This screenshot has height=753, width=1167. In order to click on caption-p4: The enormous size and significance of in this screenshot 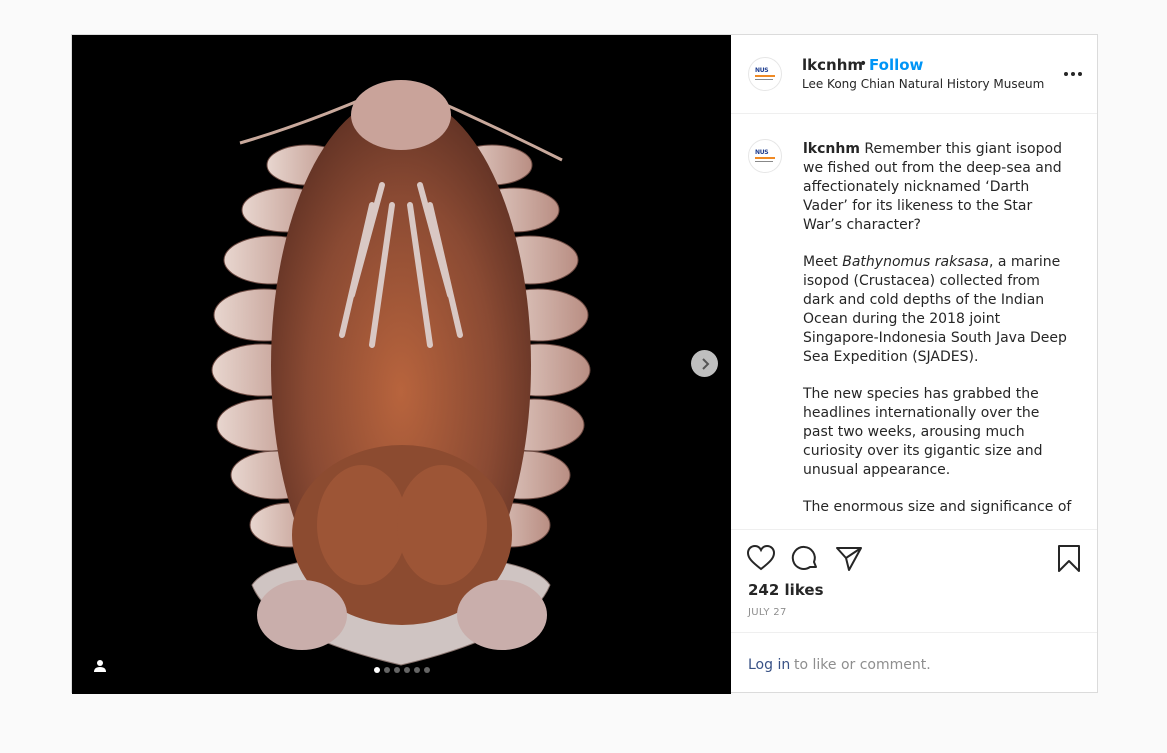, I will do `click(937, 507)`.